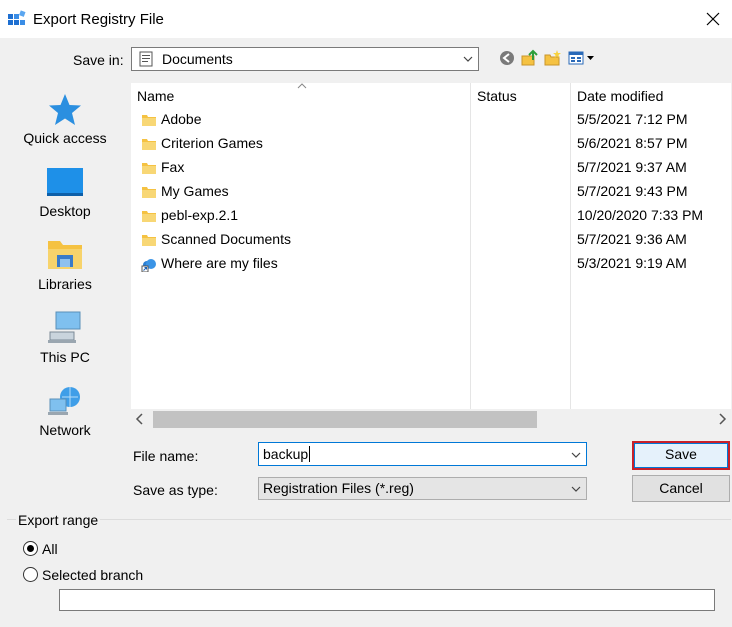 This screenshot has height=627, width=732. Describe the element at coordinates (640, 215) in the screenshot. I see `file-date: 10/20/2020 7:33 PM` at that location.